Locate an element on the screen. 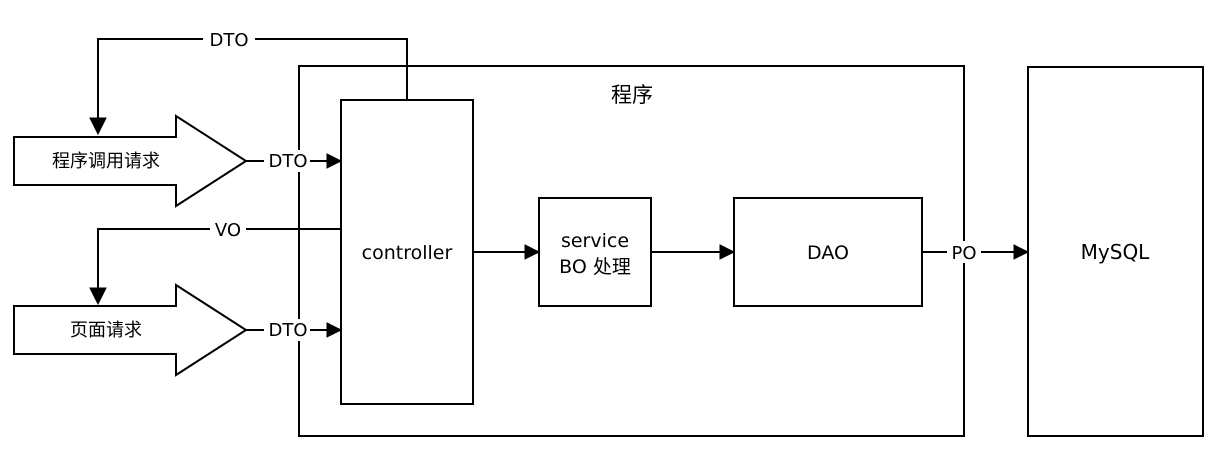 The image size is (1226, 475). program-call-request-label: 程序调用请求 is located at coordinates (106, 161).